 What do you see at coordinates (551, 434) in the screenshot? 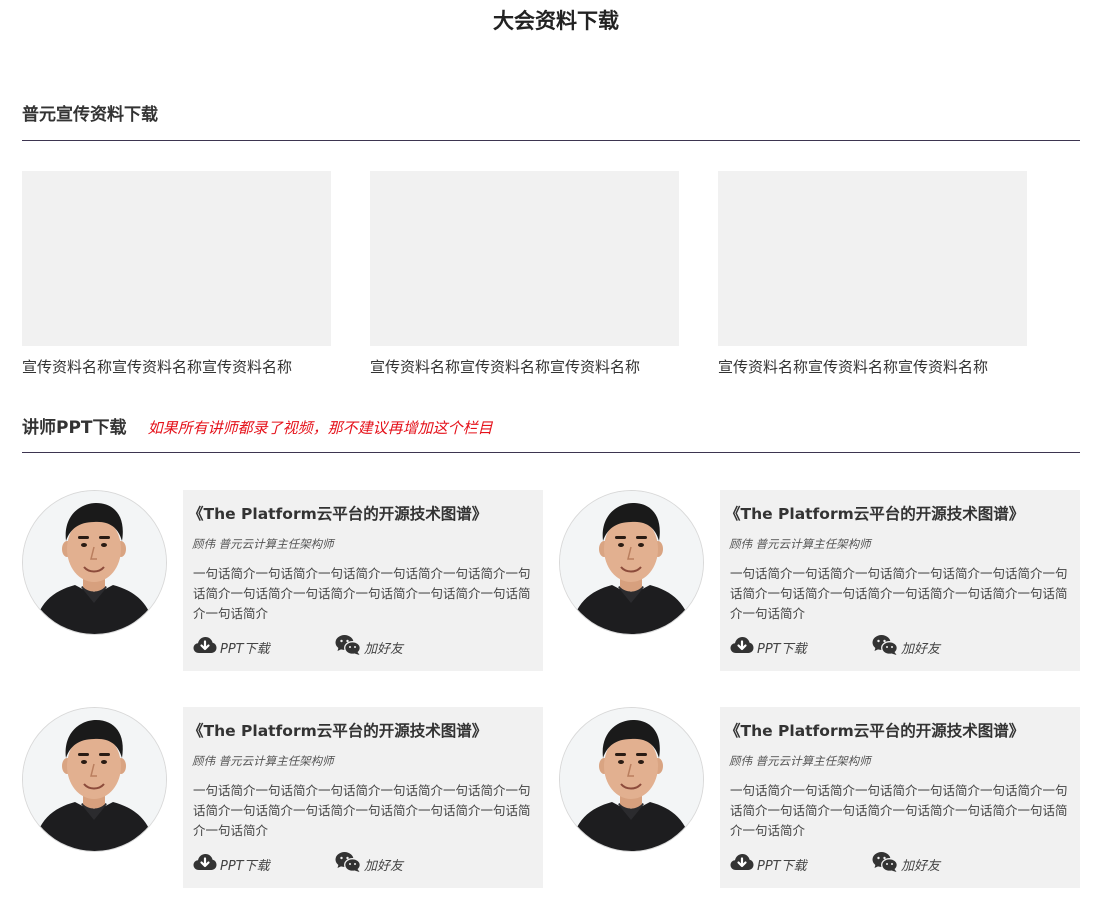
I see `ppt-section-header: 讲师PPT下载 如果所有讲师都录了视频，那不建议再增加这个栏目` at bounding box center [551, 434].